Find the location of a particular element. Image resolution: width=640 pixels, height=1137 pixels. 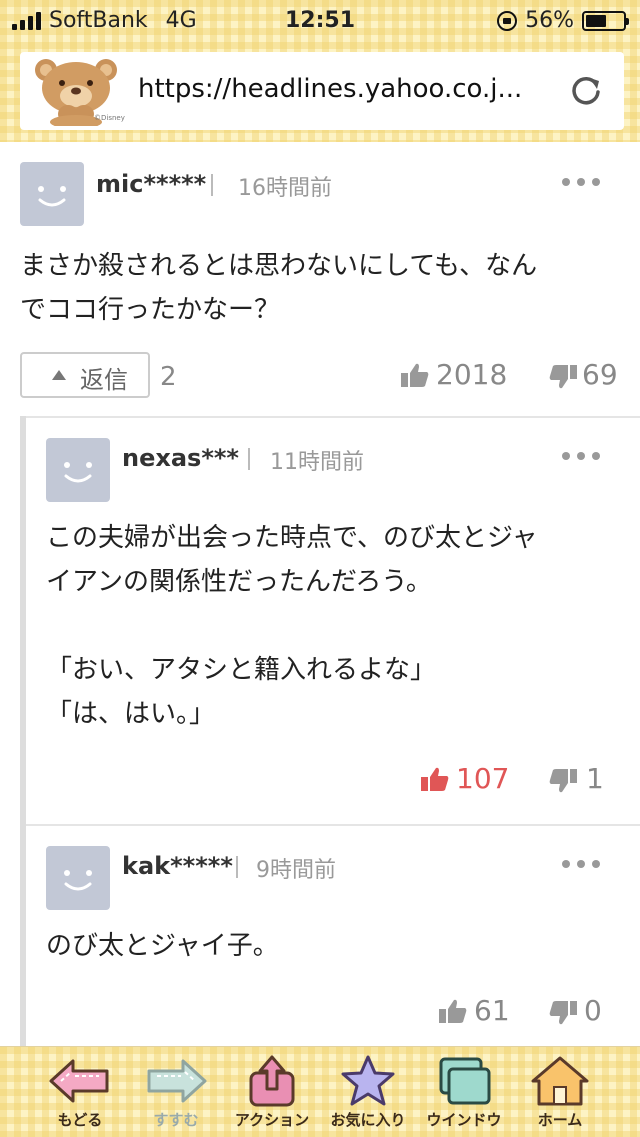

reply-button: 返信 is located at coordinates (85, 375).